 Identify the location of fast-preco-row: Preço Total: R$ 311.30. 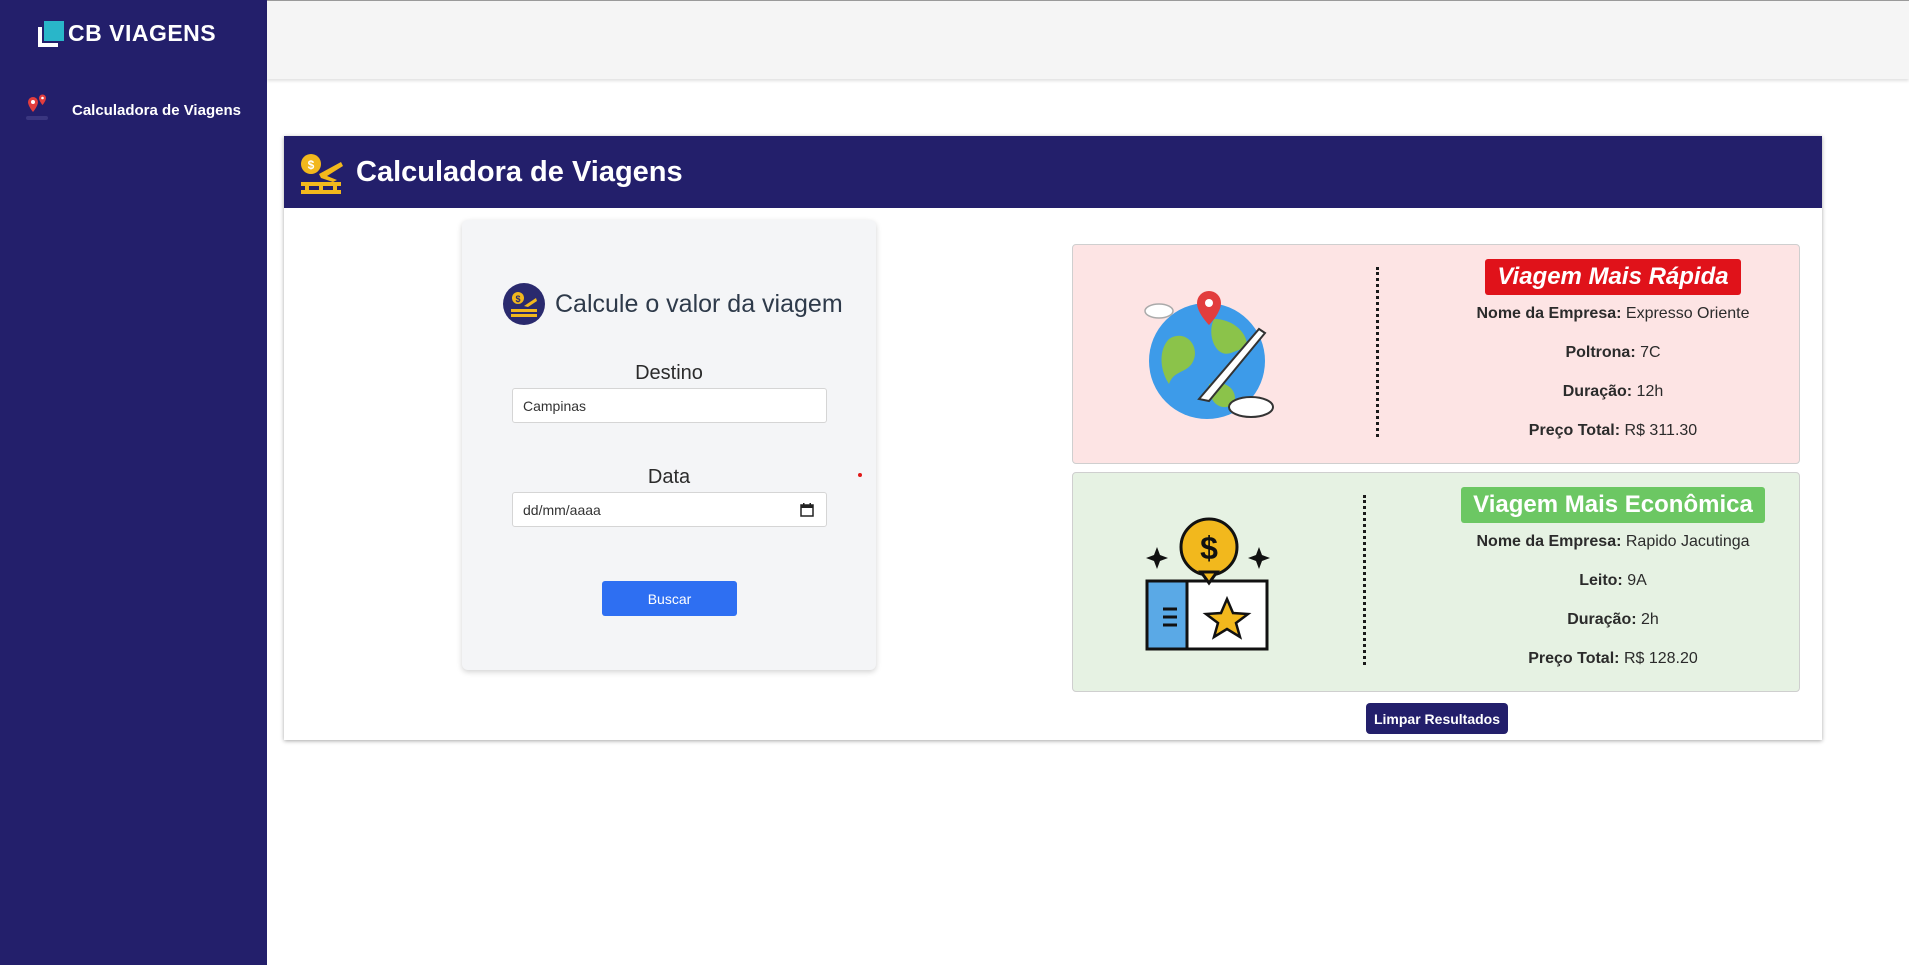
(1613, 433).